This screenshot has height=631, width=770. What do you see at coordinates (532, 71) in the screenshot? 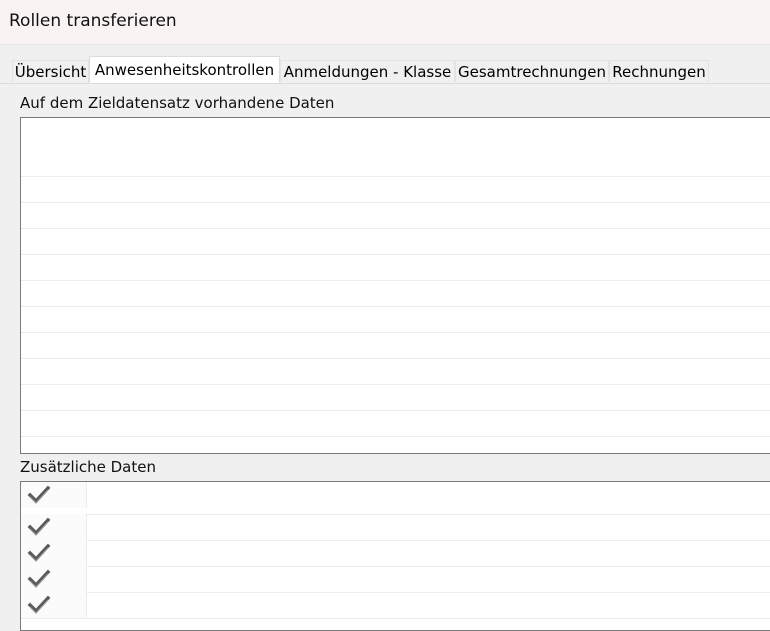
I see `tab-gesamtrechnungen: Gesamtrechnungen` at bounding box center [532, 71].